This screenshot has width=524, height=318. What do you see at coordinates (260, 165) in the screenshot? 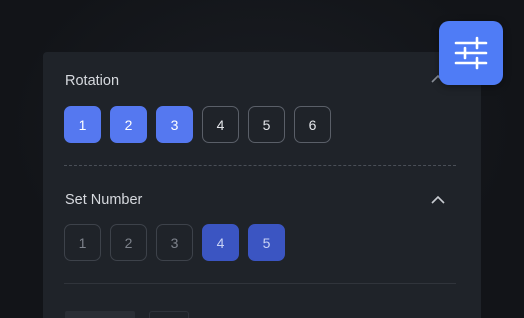
I see `section-divider` at bounding box center [260, 165].